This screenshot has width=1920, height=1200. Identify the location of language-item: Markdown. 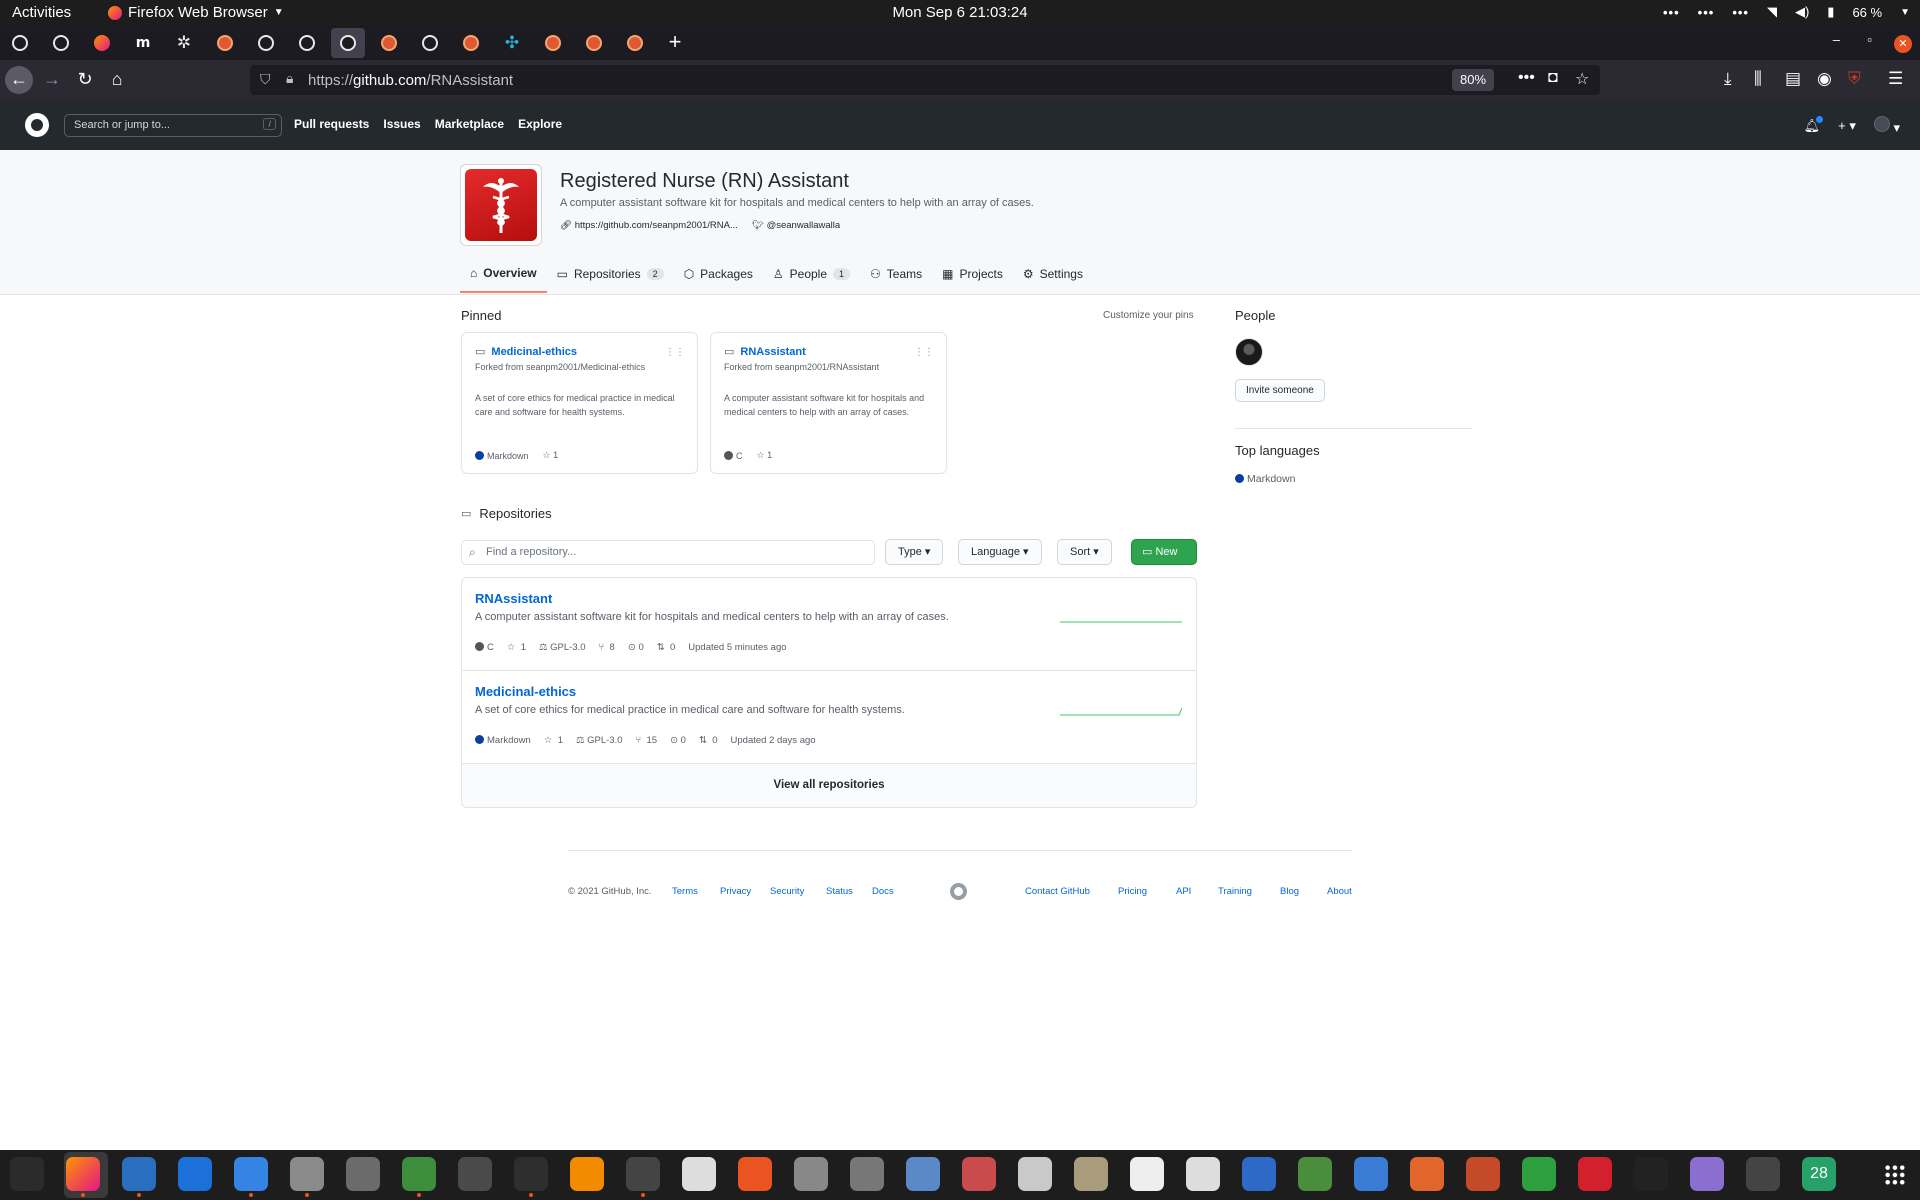
(1265, 479).